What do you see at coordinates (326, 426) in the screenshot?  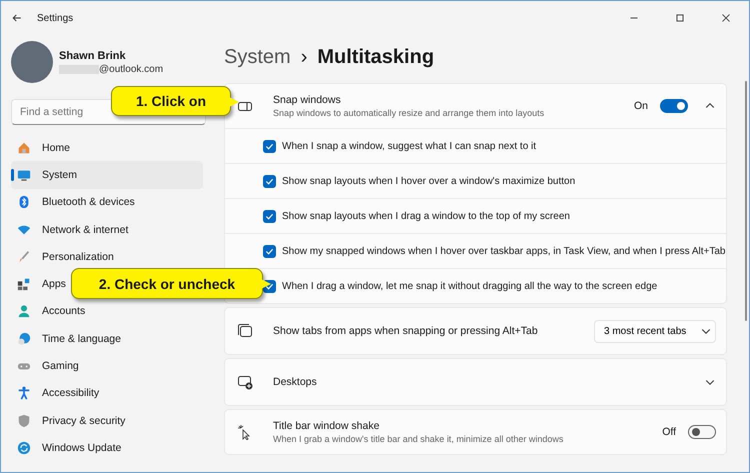 I see `setting-title: Title bar window shake` at bounding box center [326, 426].